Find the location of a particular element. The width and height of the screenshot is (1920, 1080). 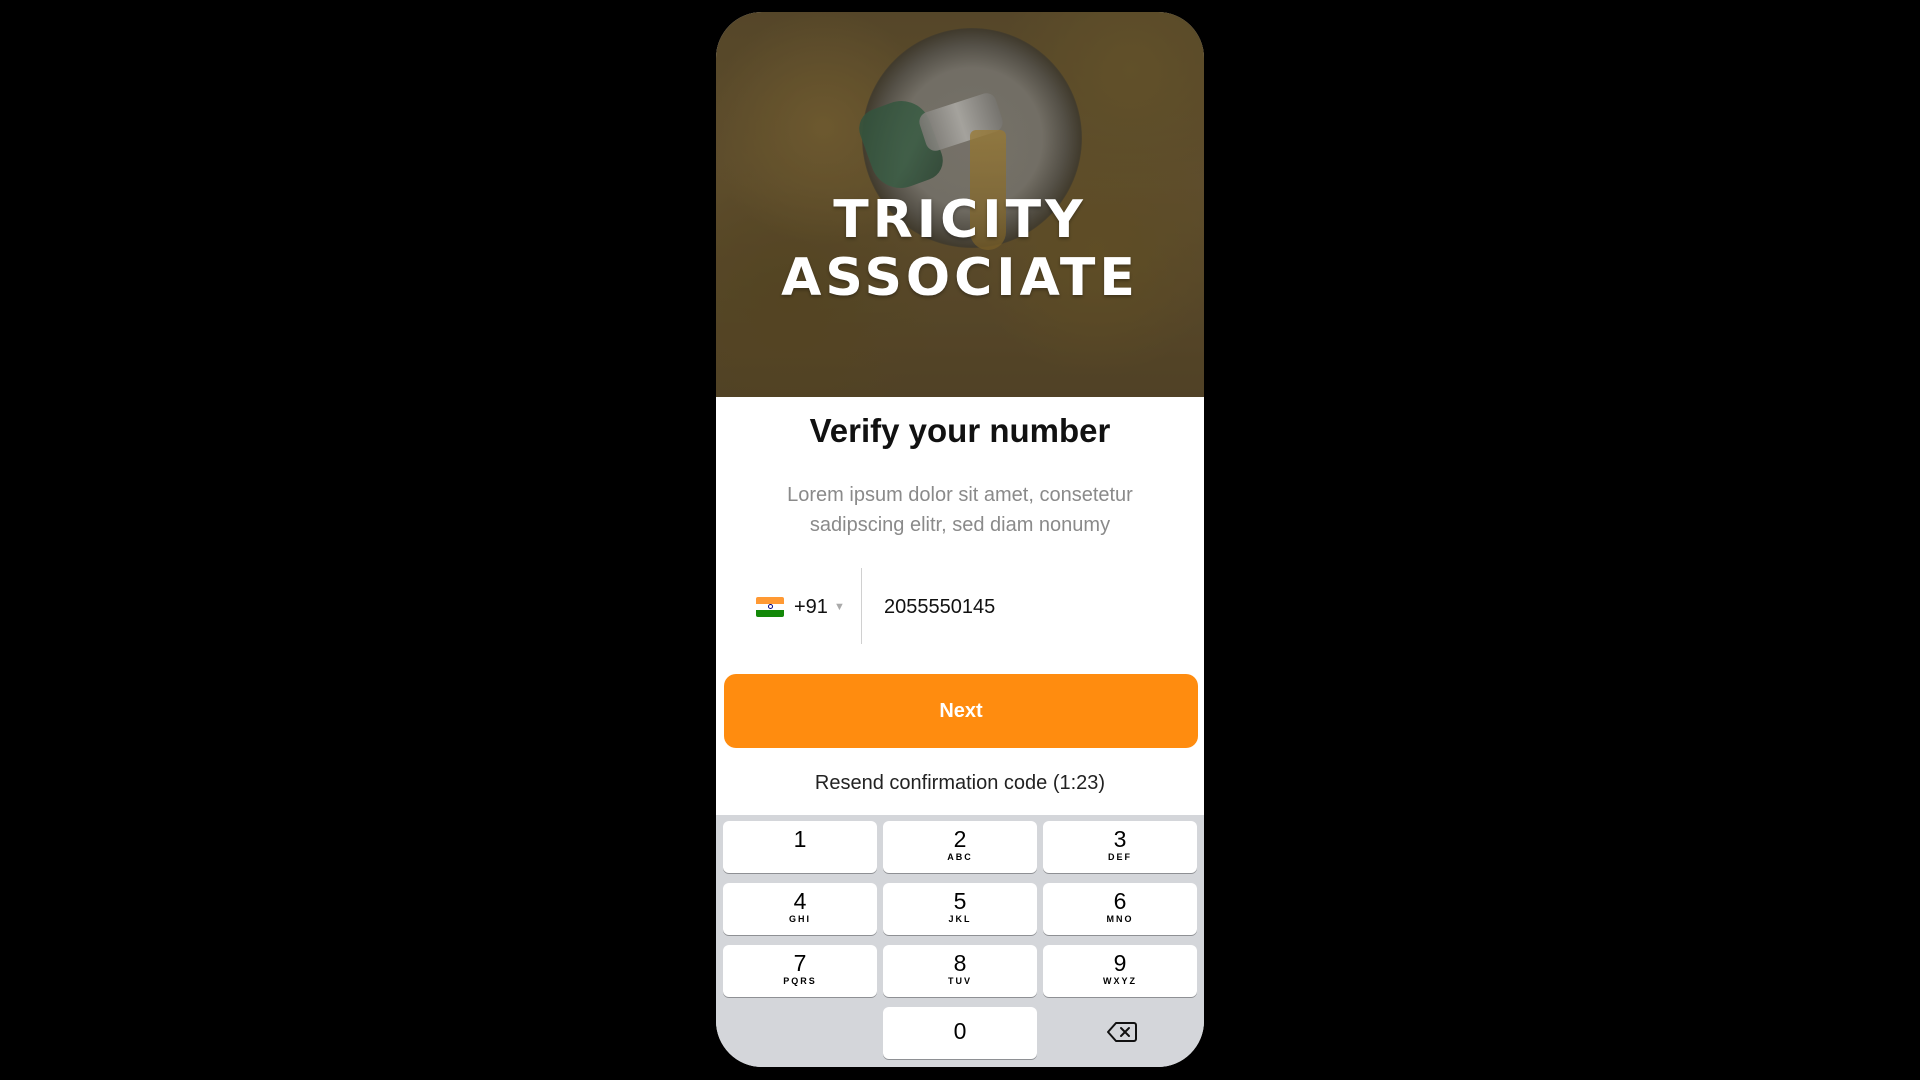

page-title: Verify your number is located at coordinates (960, 430).